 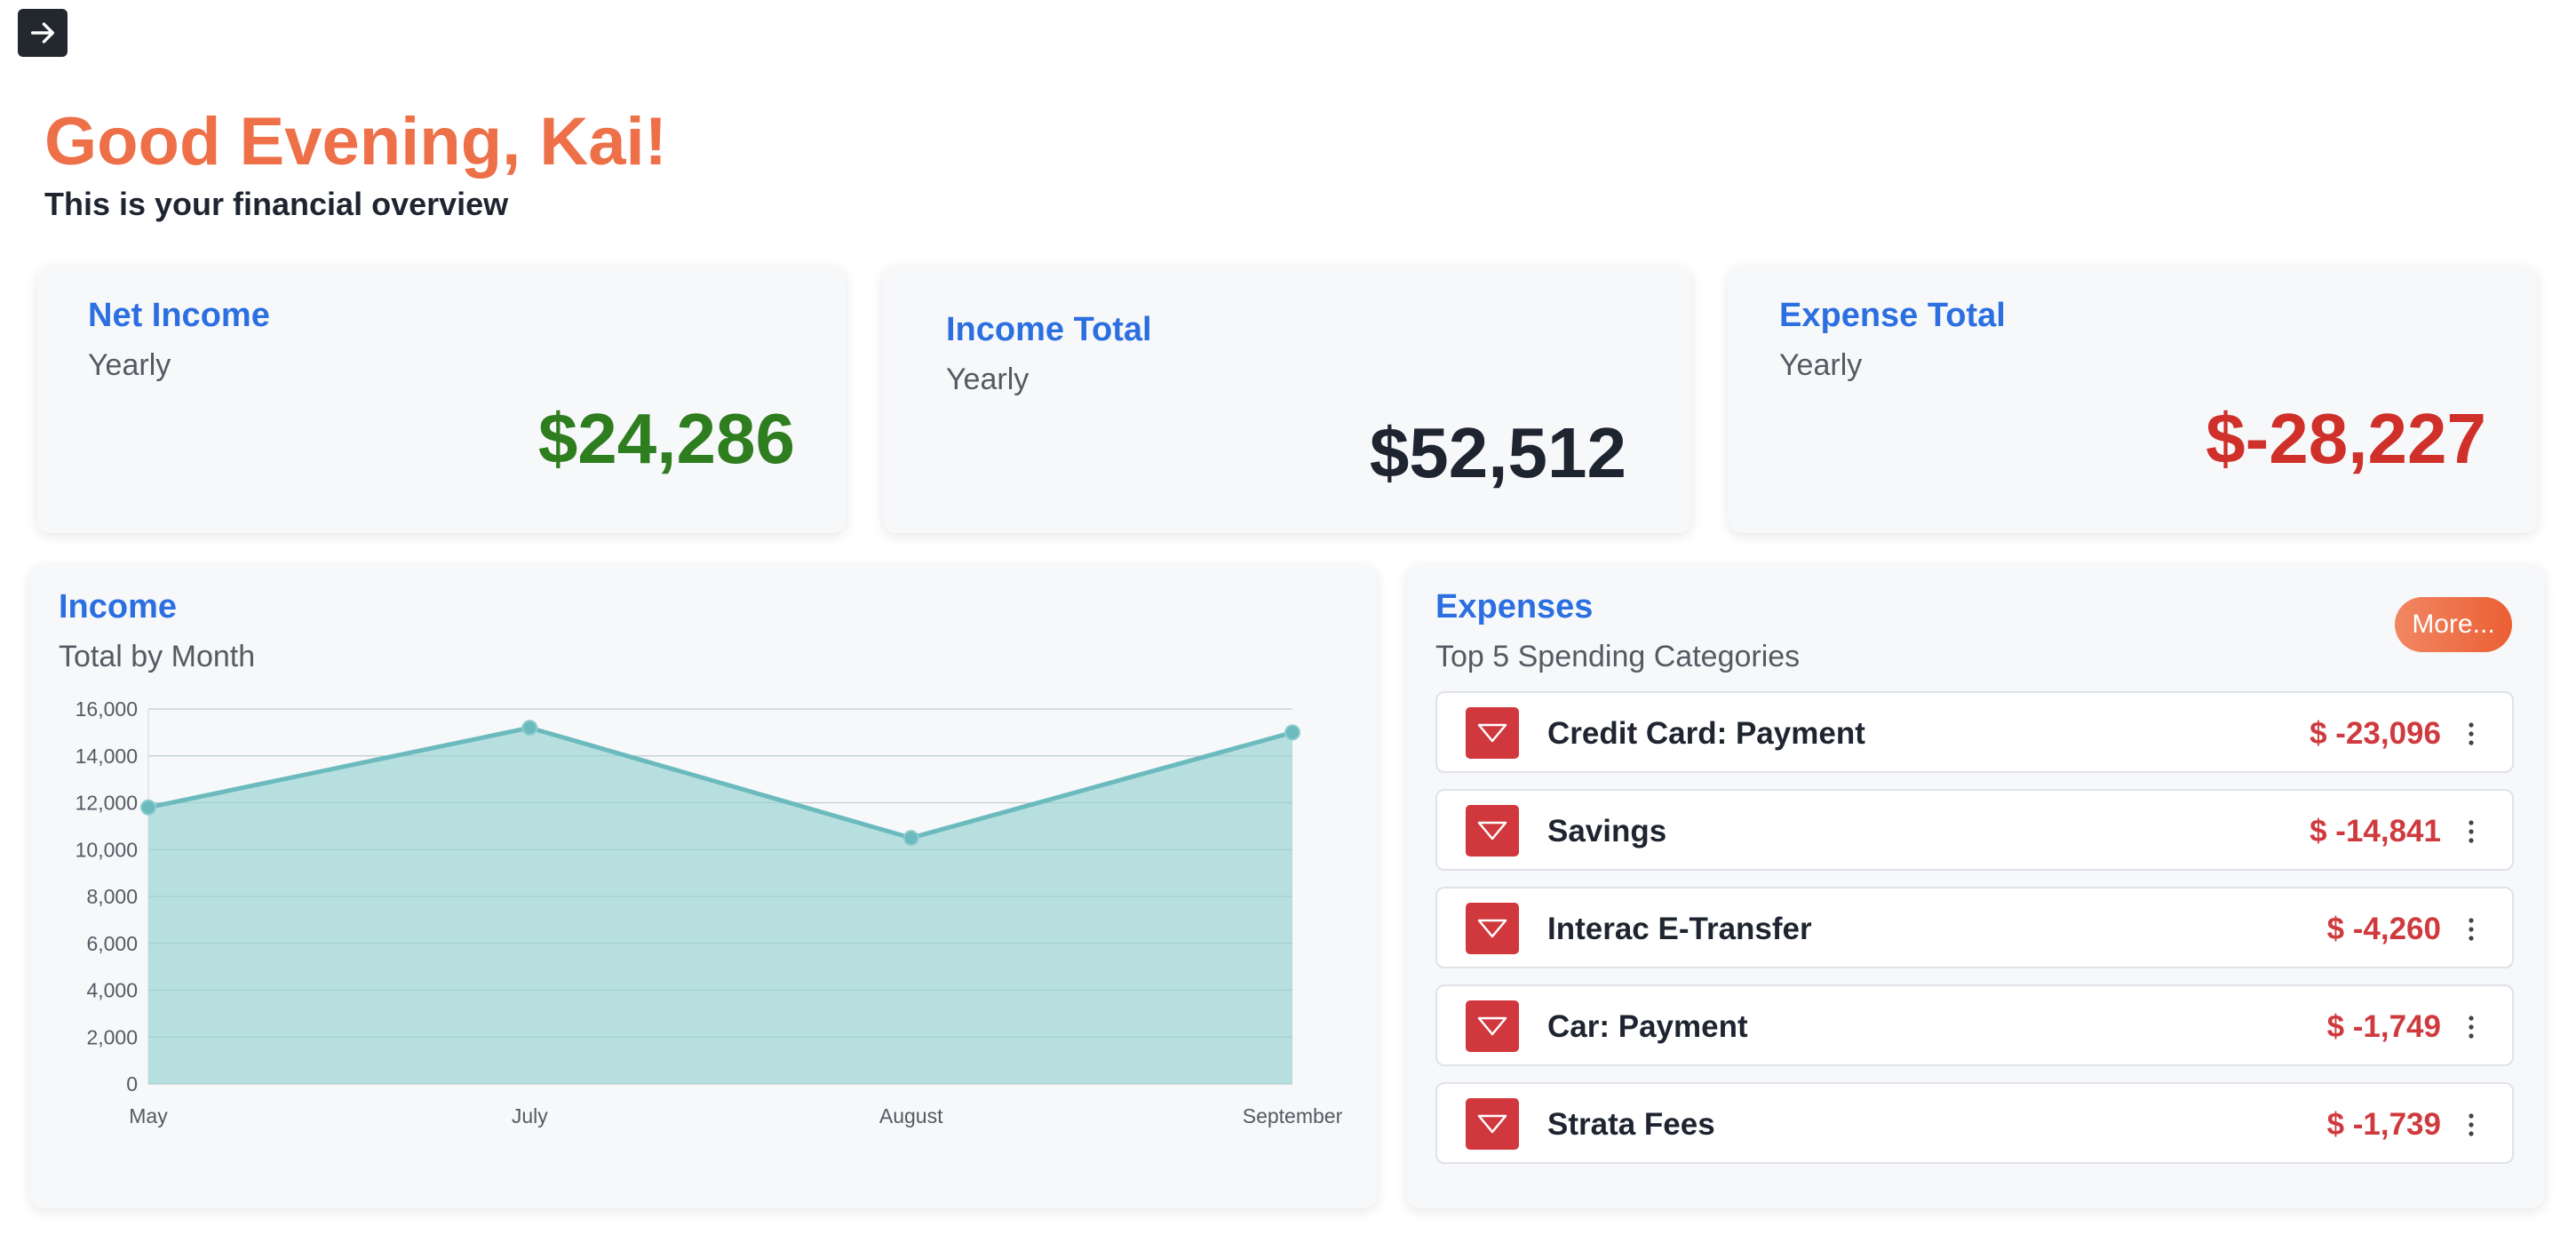 What do you see at coordinates (148, 1115) in the screenshot?
I see `x-tick-label: May` at bounding box center [148, 1115].